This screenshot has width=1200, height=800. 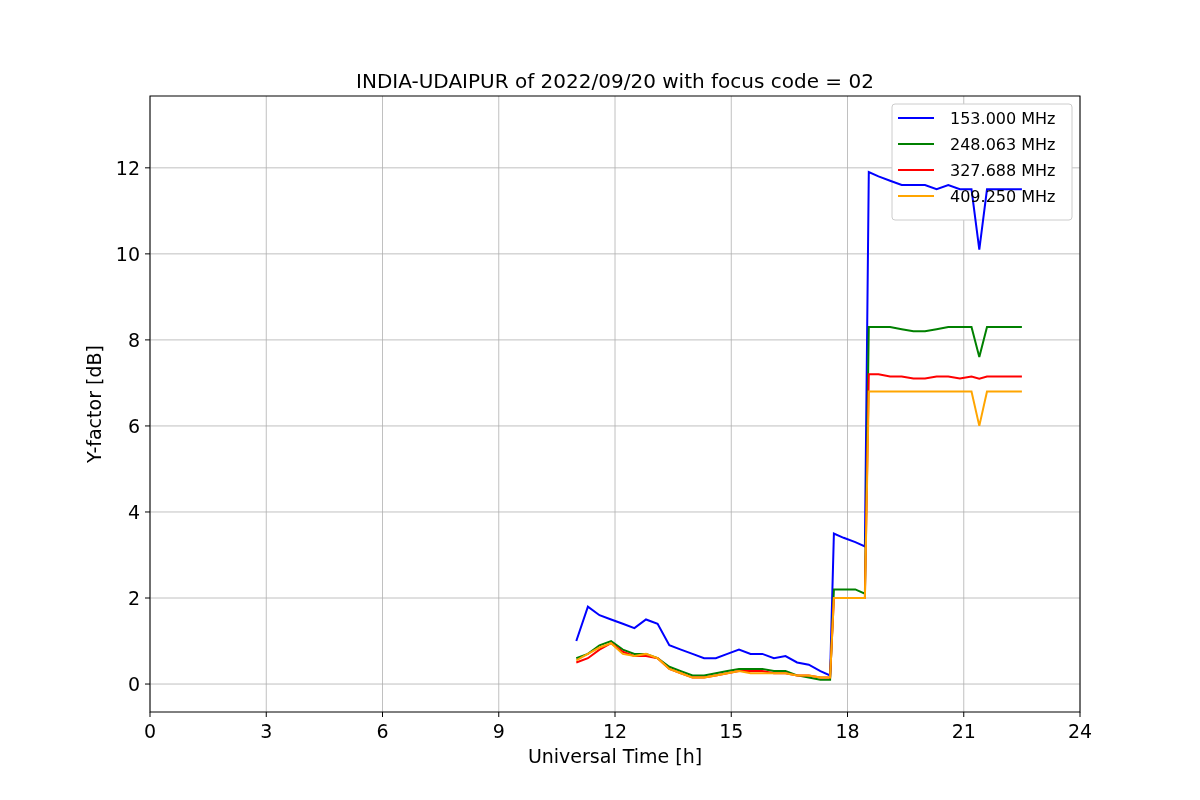 I want to click on y-tick-label: 4, so click(x=133, y=511).